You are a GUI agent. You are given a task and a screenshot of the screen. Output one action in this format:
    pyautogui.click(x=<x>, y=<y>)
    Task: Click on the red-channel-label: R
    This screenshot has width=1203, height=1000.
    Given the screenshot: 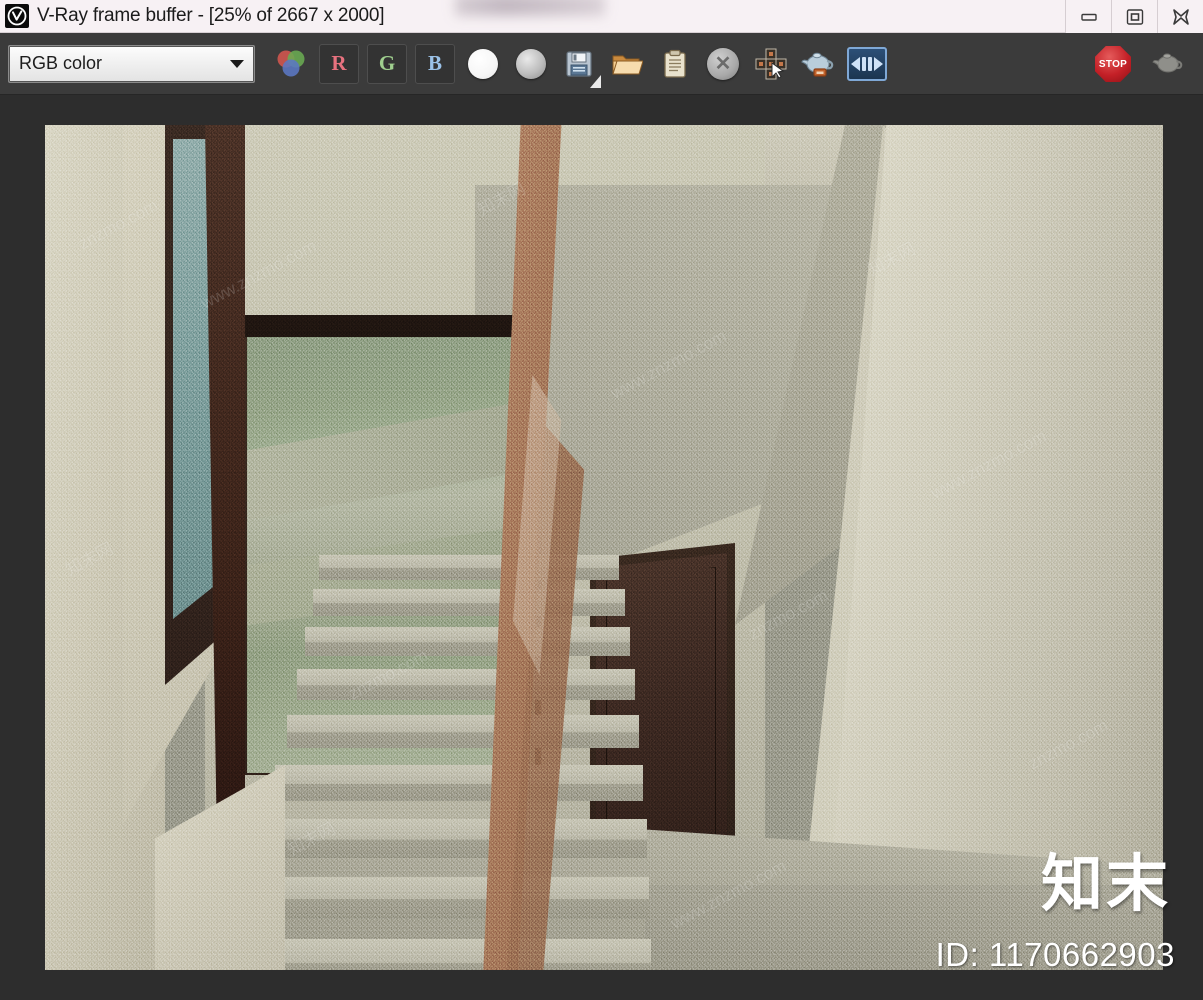 What is the action you would take?
    pyautogui.click(x=339, y=63)
    